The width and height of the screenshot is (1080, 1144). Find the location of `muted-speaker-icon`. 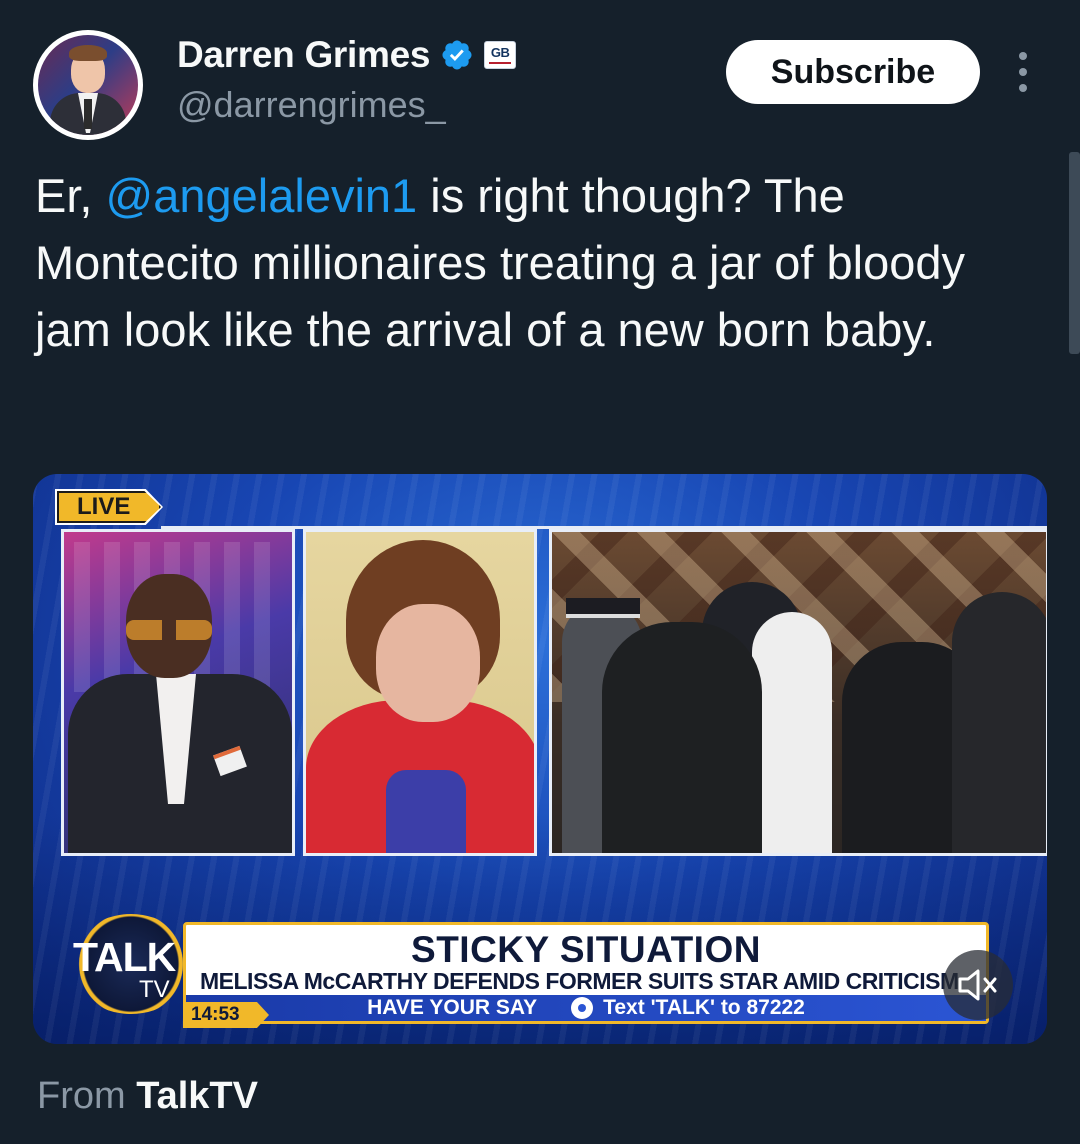

muted-speaker-icon is located at coordinates (977, 985).